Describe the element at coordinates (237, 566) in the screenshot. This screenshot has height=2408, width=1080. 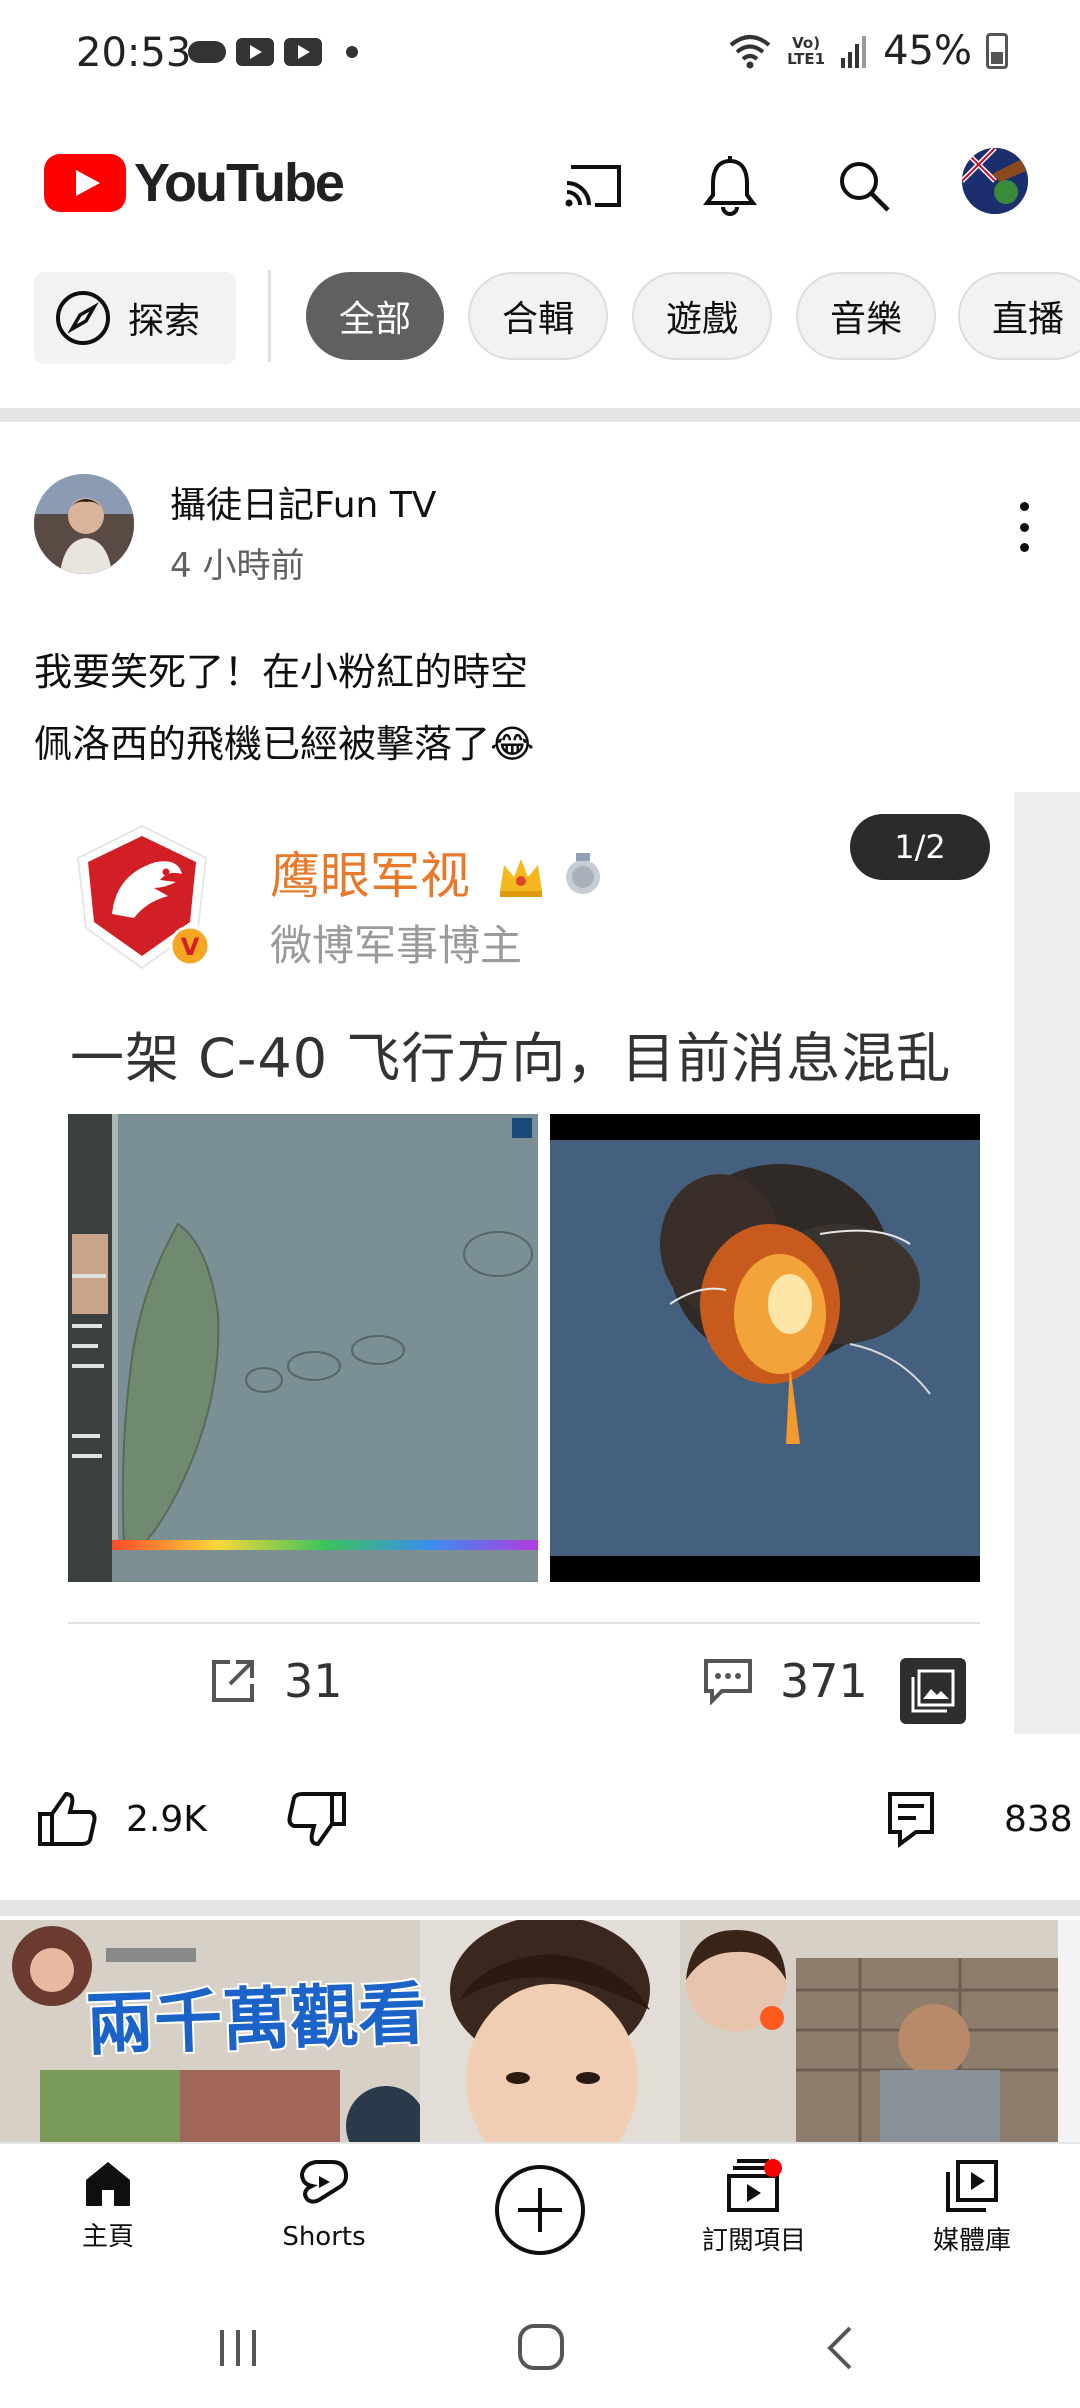
I see `post-time: 4 小時前` at that location.